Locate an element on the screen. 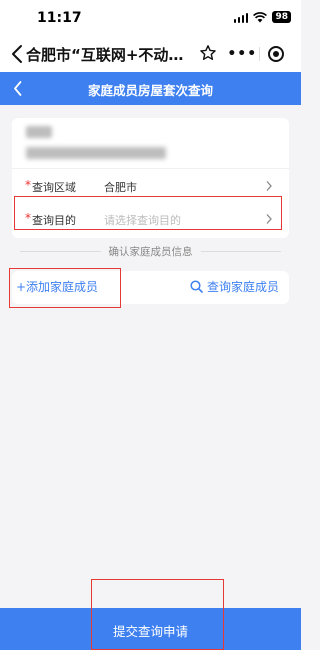 This screenshot has height=650, width=320. query-family-member-label: 查询家庭成员 is located at coordinates (242, 287).